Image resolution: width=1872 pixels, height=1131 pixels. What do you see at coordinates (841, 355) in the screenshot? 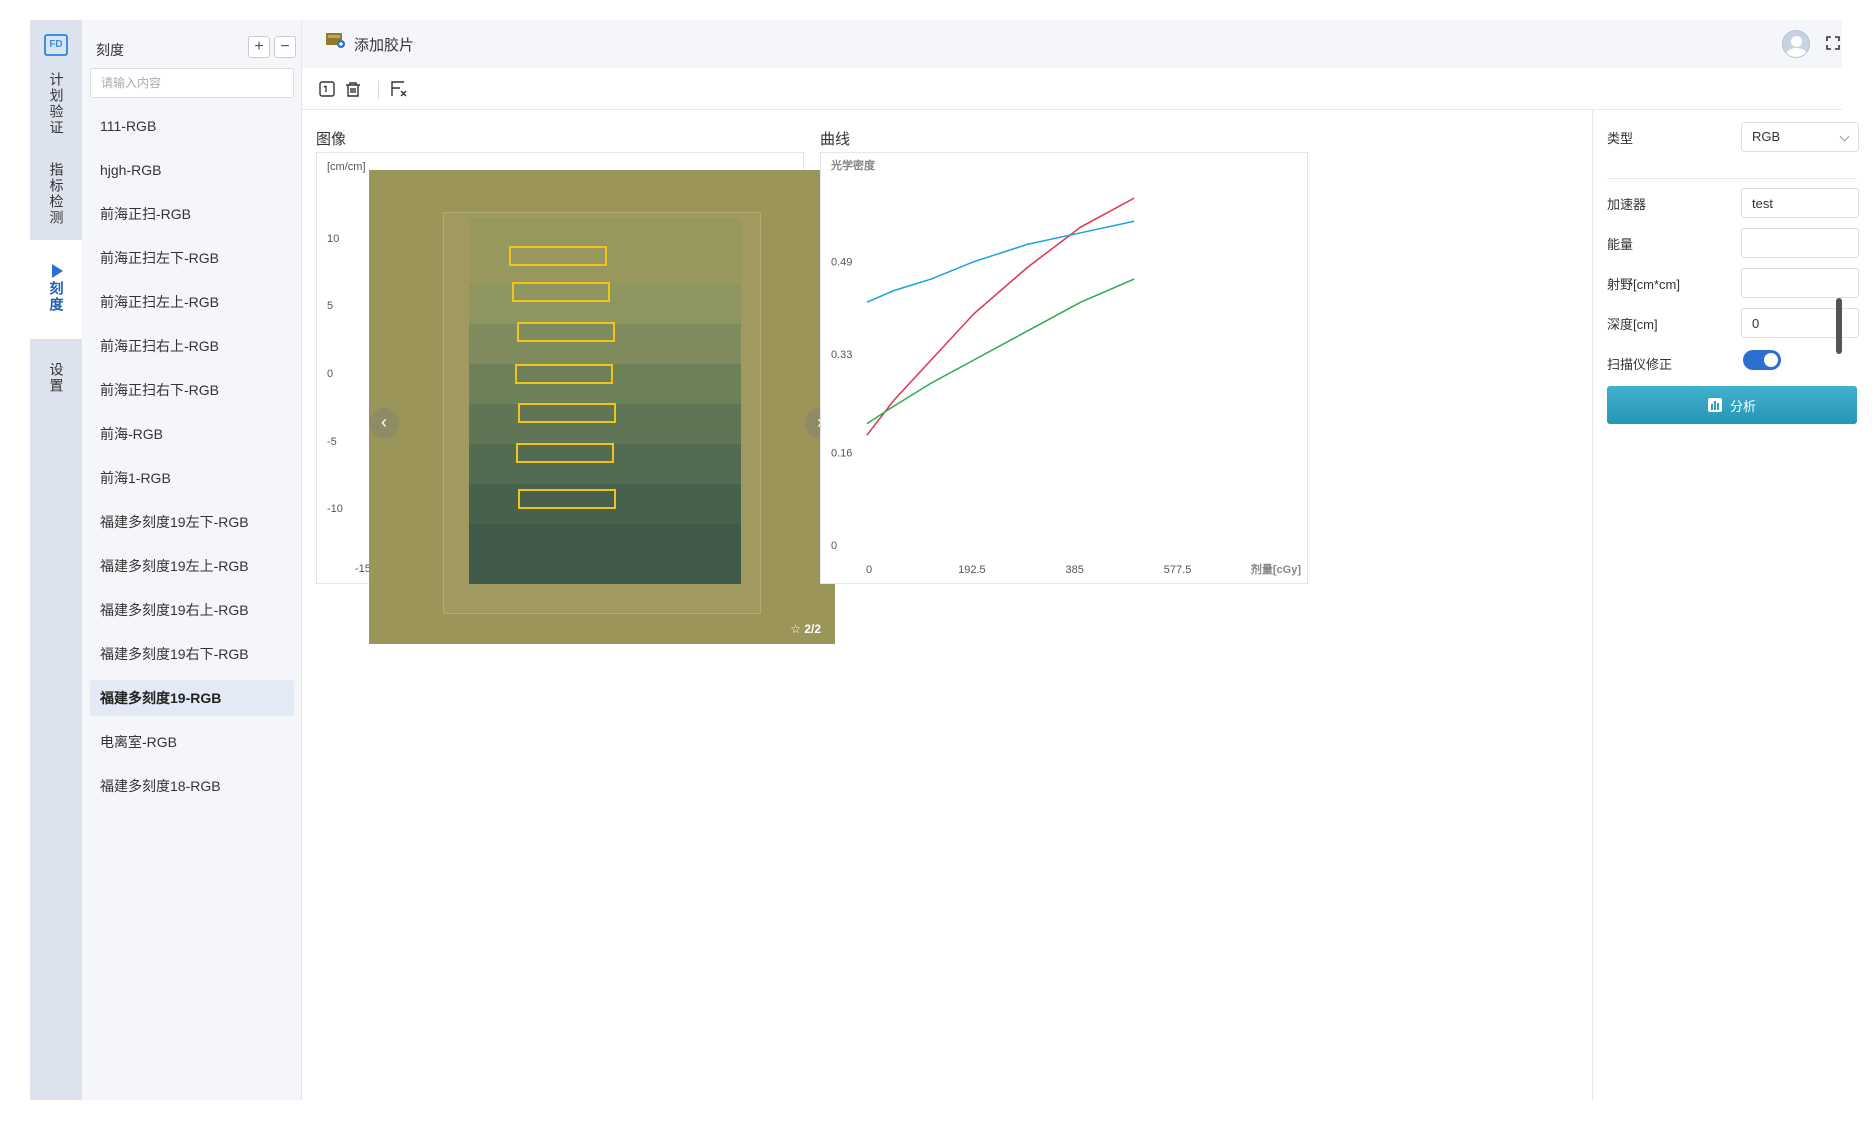
I see `chart-y-tick: 0.33` at bounding box center [841, 355].